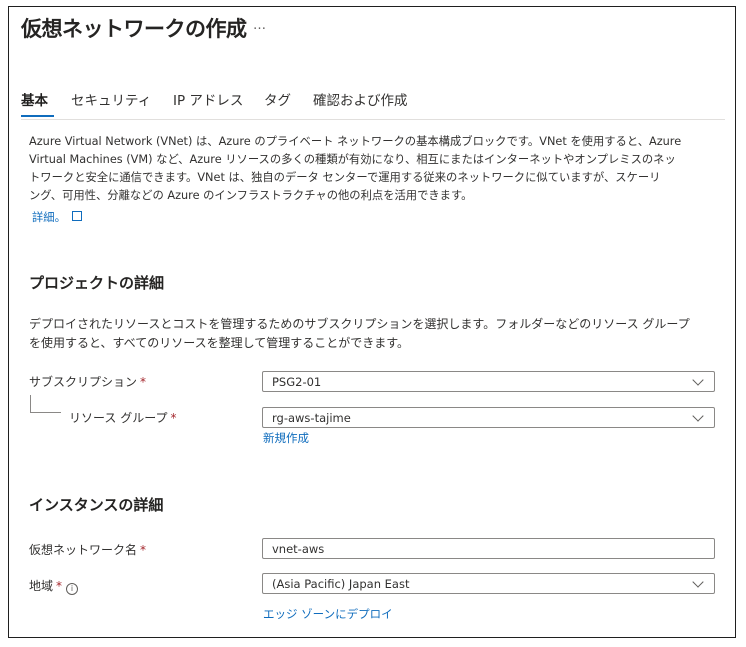 The height and width of the screenshot is (647, 746). Describe the element at coordinates (97, 283) in the screenshot. I see `project-details-heading: プロジェクトの詳細` at that location.